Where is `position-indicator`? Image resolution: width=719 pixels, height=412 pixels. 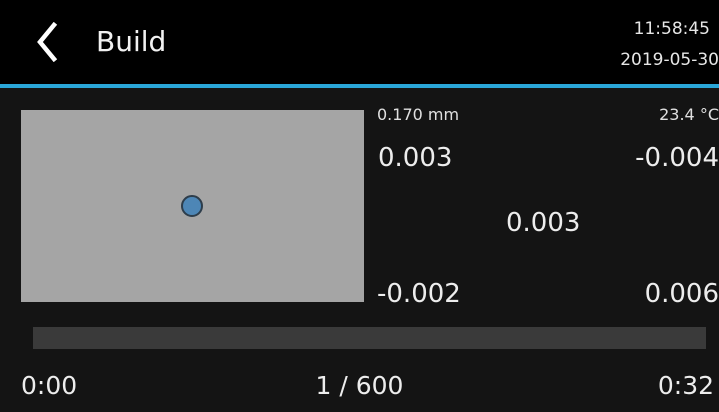 position-indicator is located at coordinates (192, 206).